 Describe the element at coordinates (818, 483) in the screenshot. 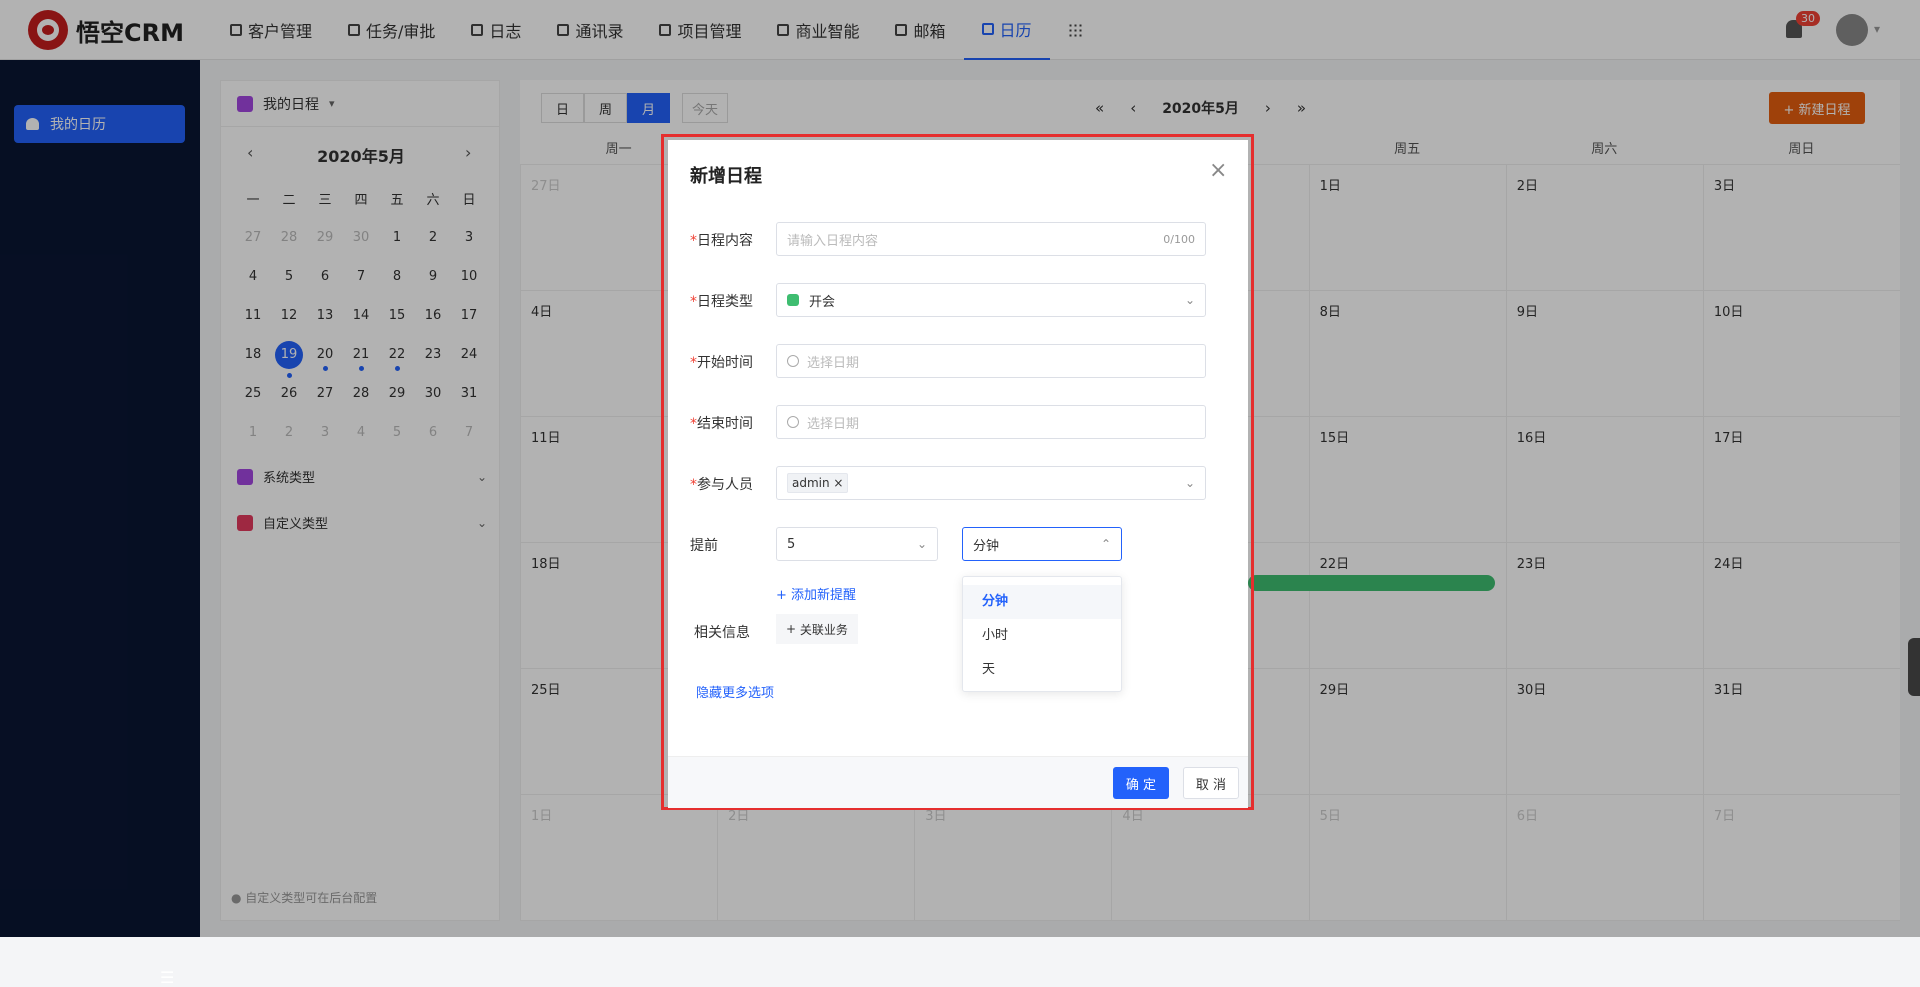

I see `participant-tag: admin ×` at that location.